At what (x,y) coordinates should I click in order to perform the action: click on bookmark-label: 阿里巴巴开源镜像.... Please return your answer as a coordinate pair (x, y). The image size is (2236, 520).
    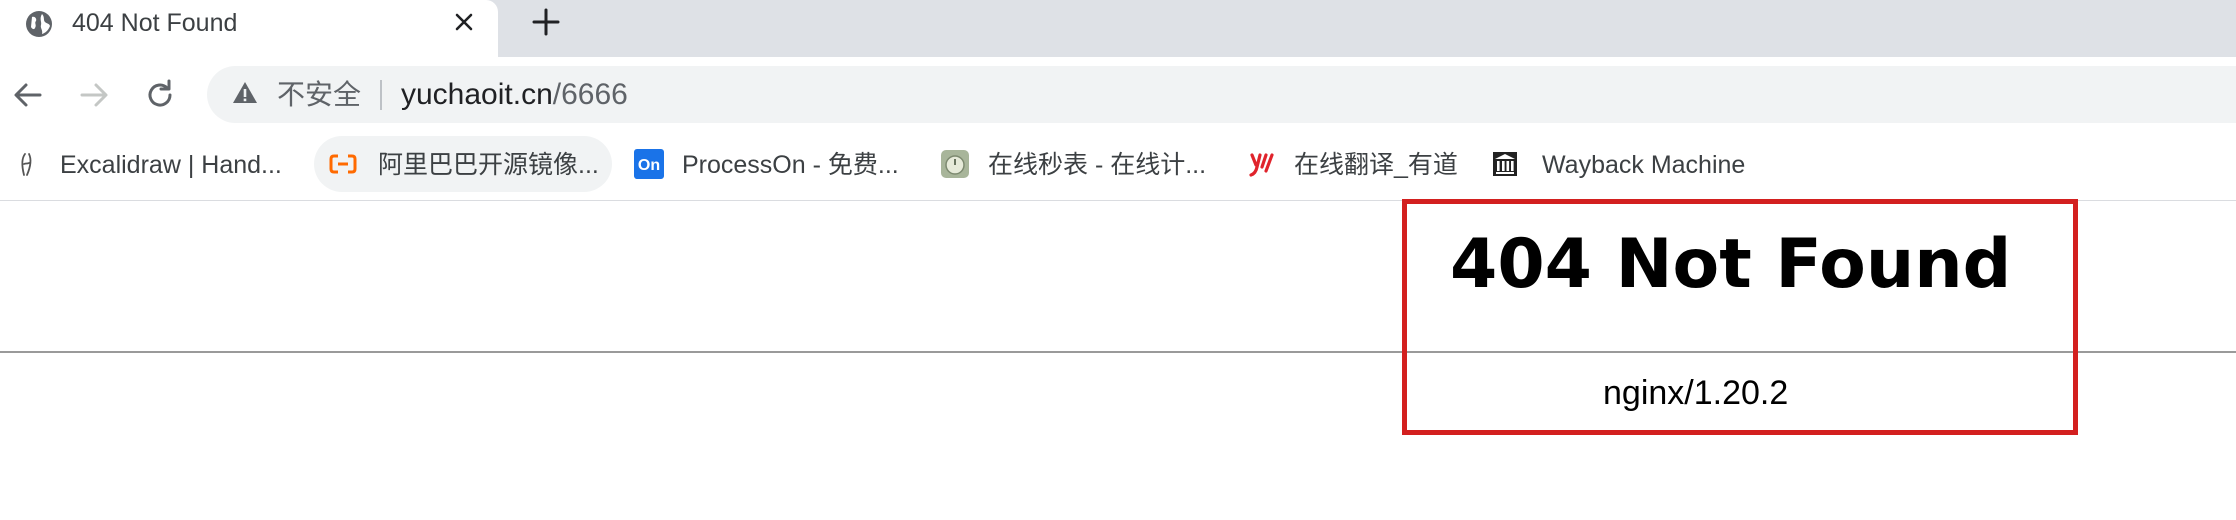
    Looking at the image, I should click on (488, 165).